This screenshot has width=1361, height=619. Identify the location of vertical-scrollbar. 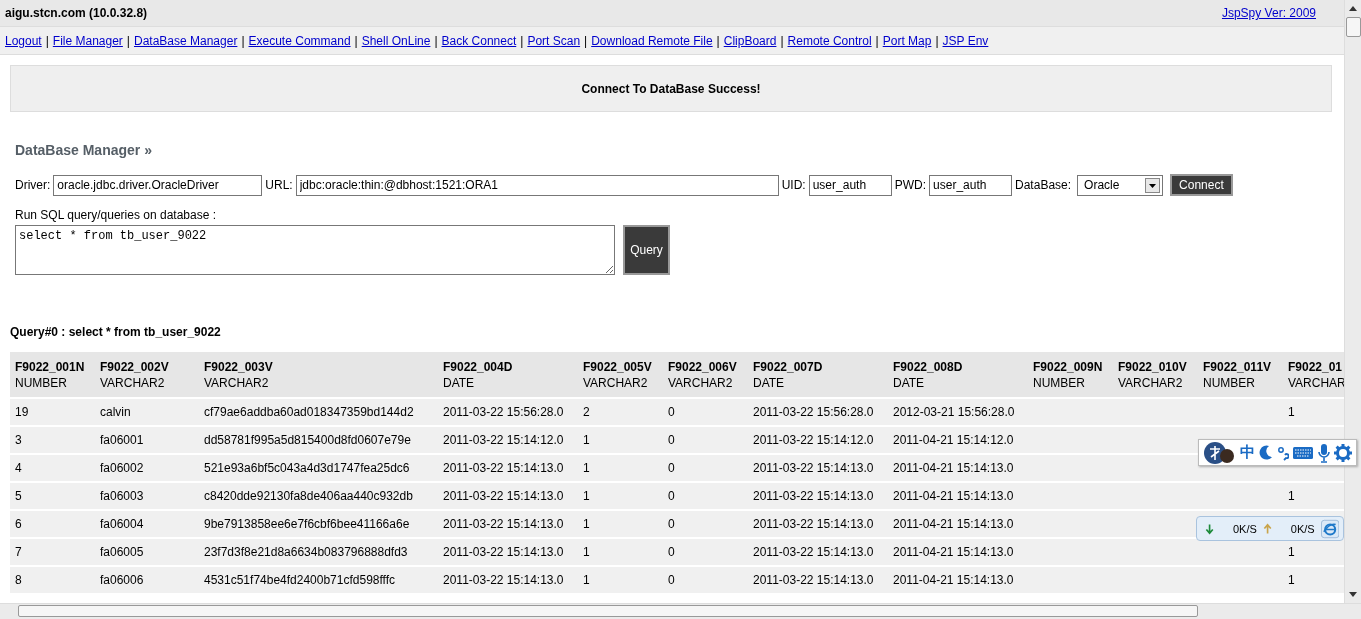
(1352, 301).